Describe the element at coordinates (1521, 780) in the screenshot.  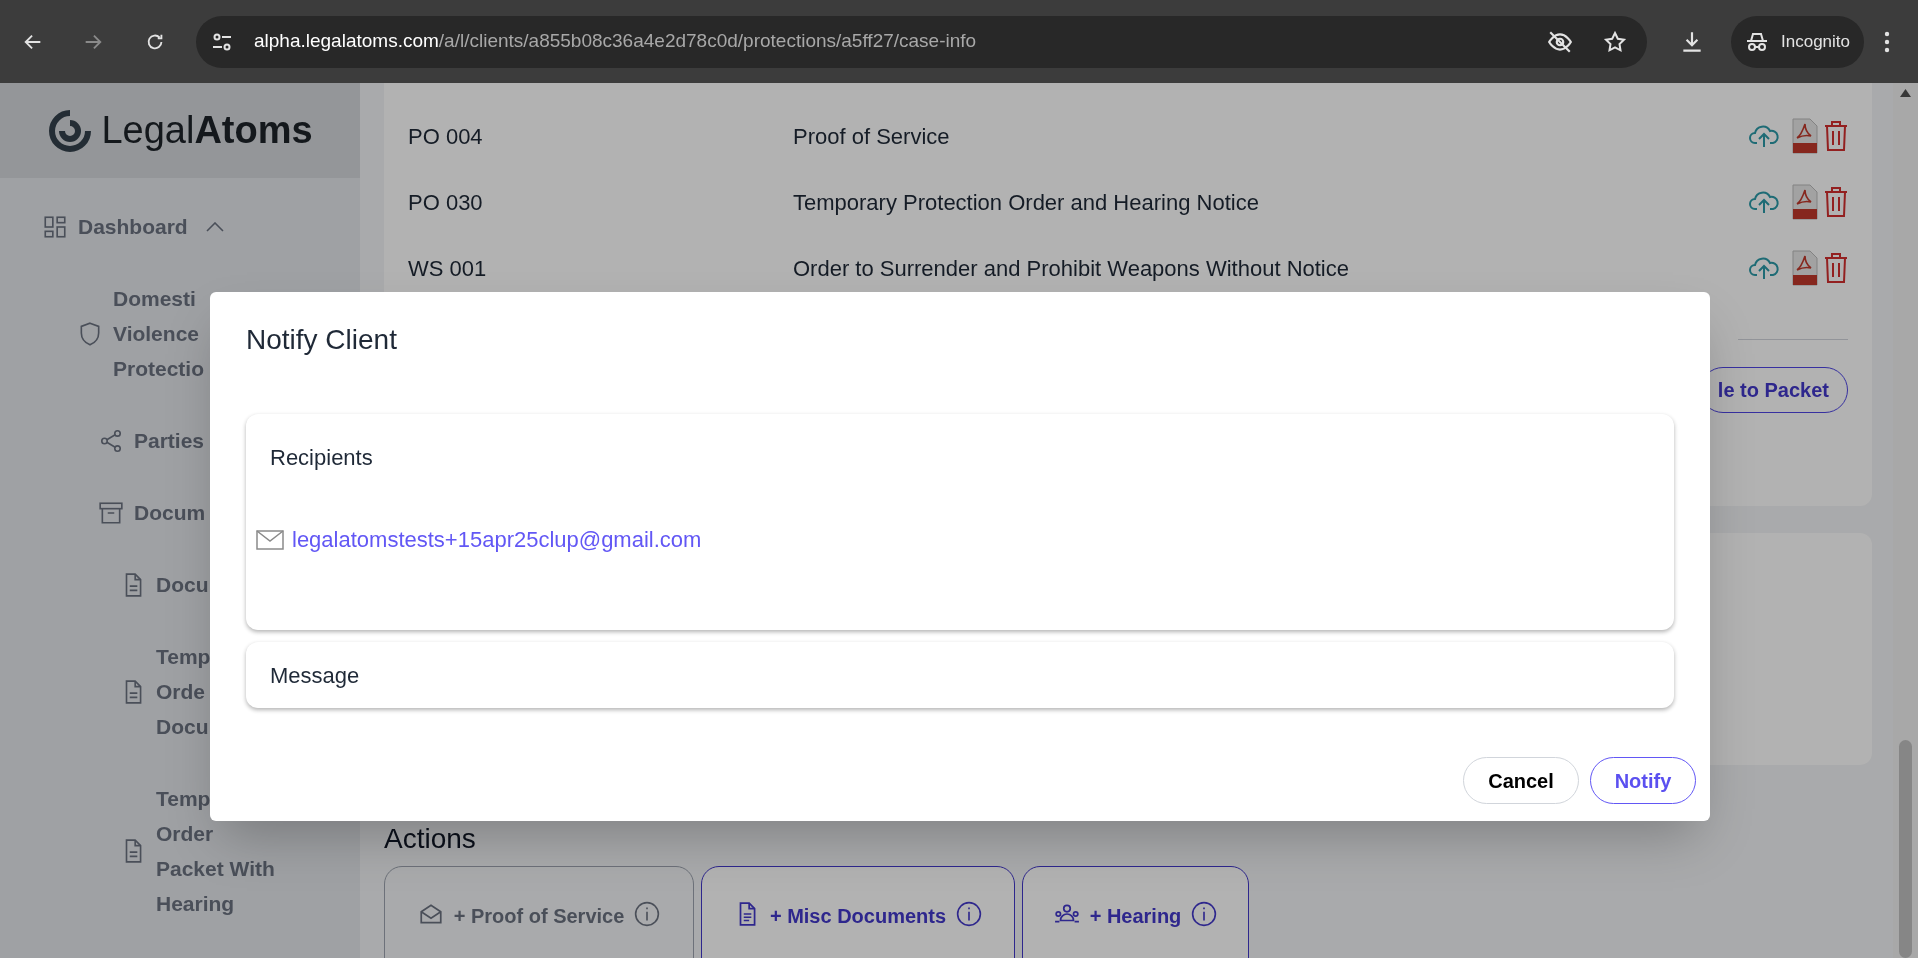
I see `cancel-button: Cancel` at that location.